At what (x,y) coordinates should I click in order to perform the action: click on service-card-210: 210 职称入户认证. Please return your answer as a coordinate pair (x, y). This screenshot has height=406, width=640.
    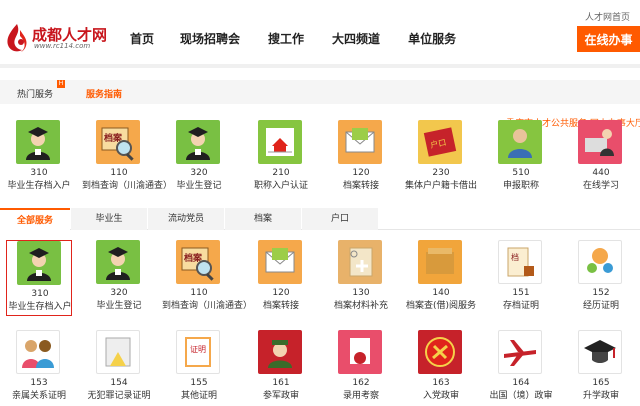
    Looking at the image, I should click on (281, 158).